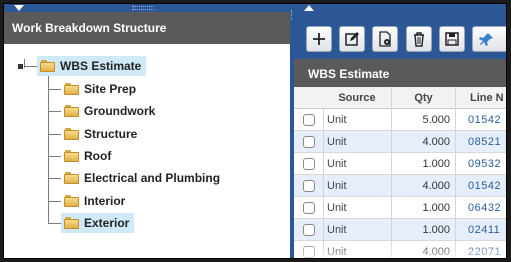  I want to click on tree-node-groundwork: Groundwork, so click(110, 111).